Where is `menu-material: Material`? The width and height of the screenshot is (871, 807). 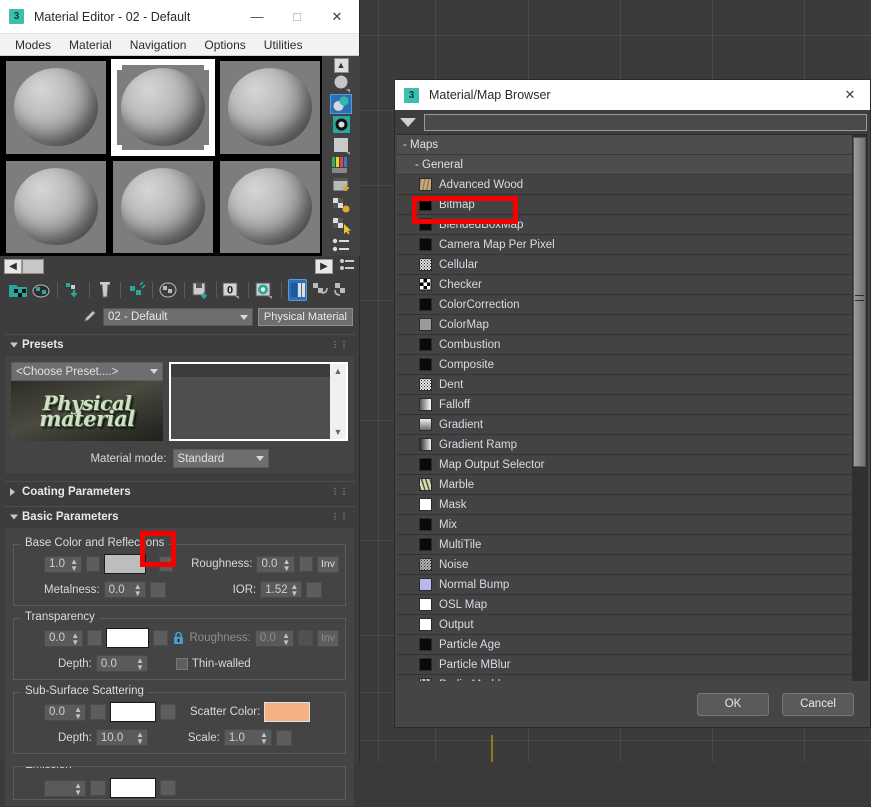 menu-material: Material is located at coordinates (90, 45).